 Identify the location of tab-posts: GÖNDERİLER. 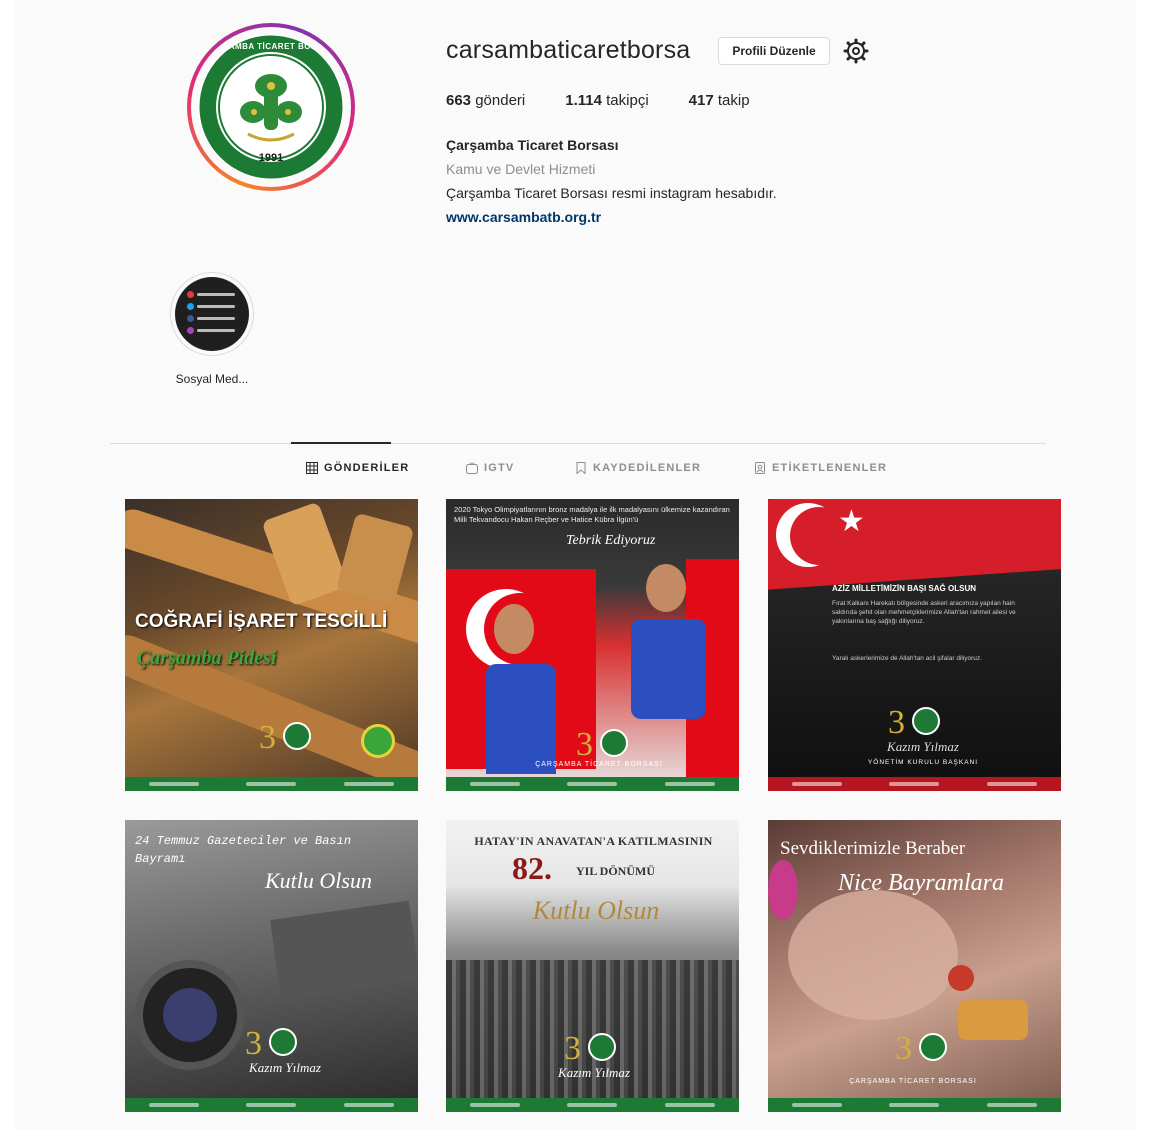
(357, 468).